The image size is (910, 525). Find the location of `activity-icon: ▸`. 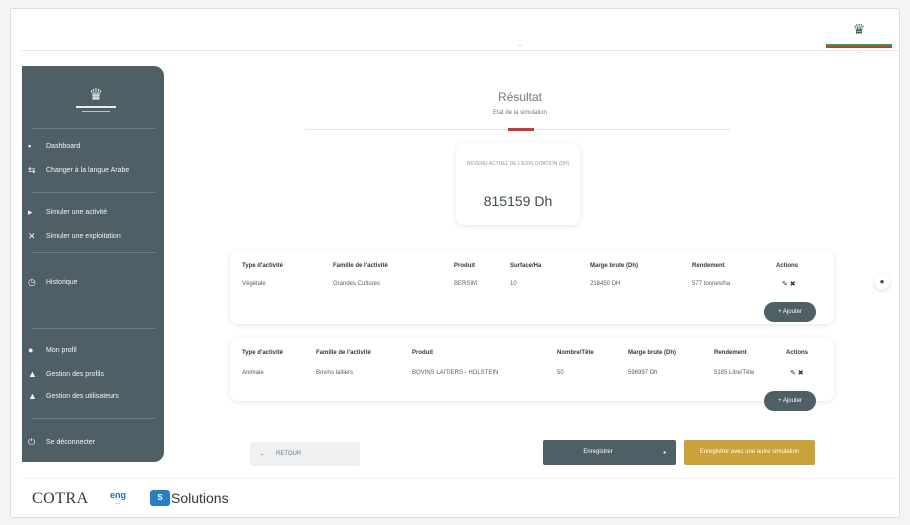

activity-icon: ▸ is located at coordinates (30, 212).